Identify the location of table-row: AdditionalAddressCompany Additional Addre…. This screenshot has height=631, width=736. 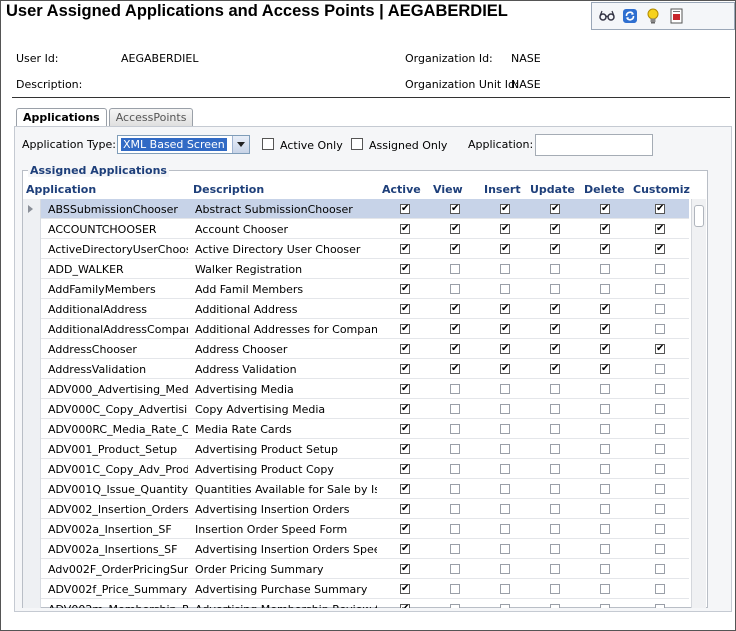
(356, 329).